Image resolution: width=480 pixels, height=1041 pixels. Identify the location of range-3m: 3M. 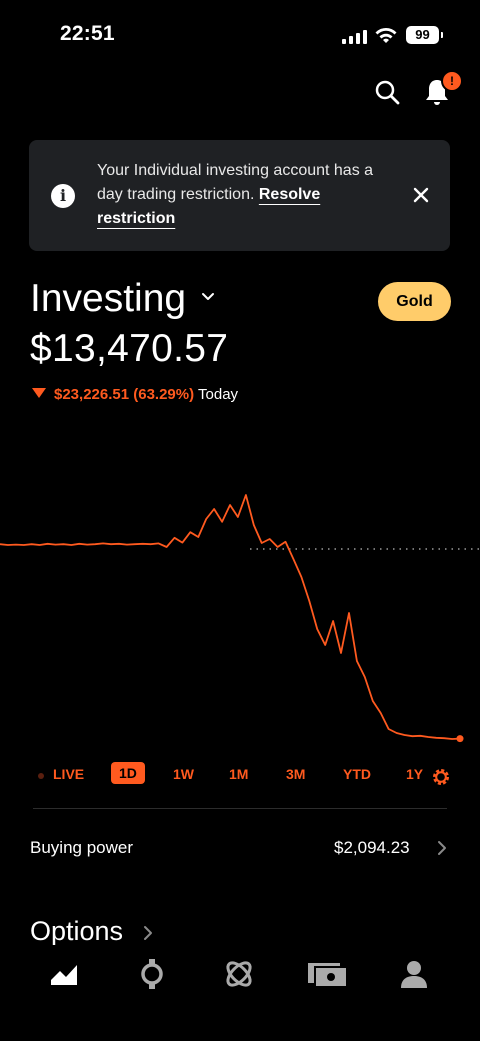
(295, 774).